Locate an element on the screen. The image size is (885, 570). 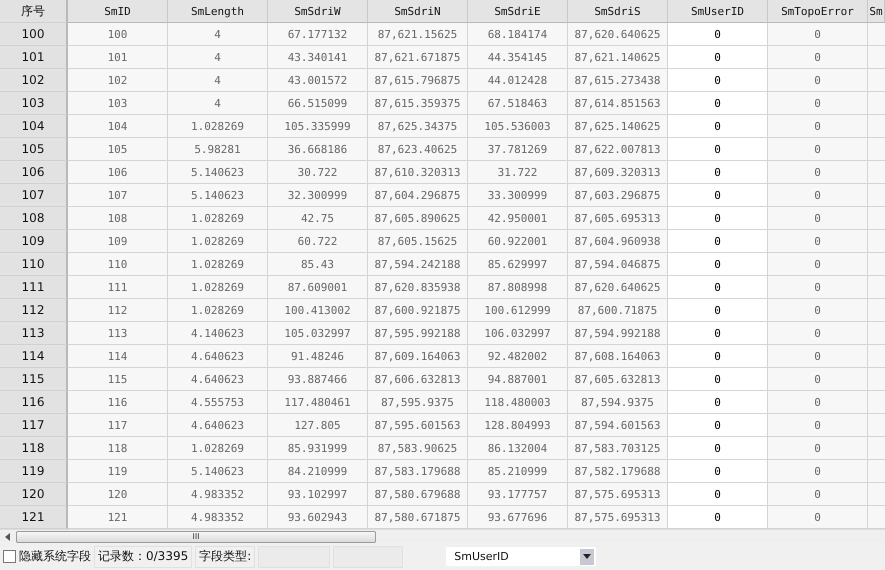
table-cell: 33.300999 is located at coordinates (518, 195).